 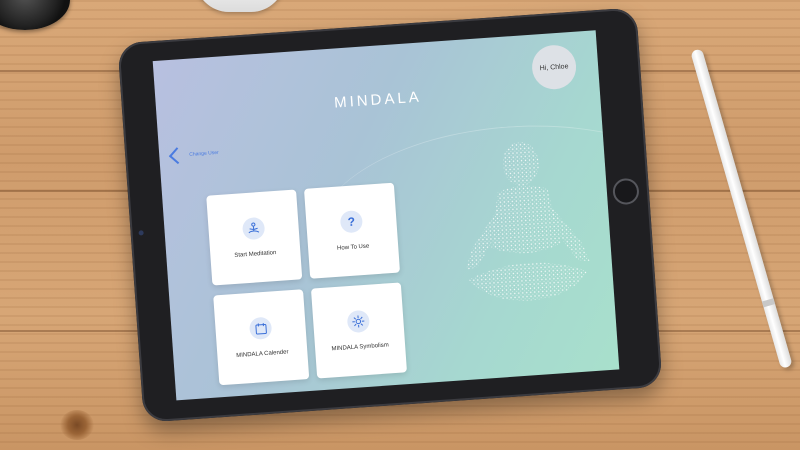 I want to click on question-icon: ?, so click(x=351, y=221).